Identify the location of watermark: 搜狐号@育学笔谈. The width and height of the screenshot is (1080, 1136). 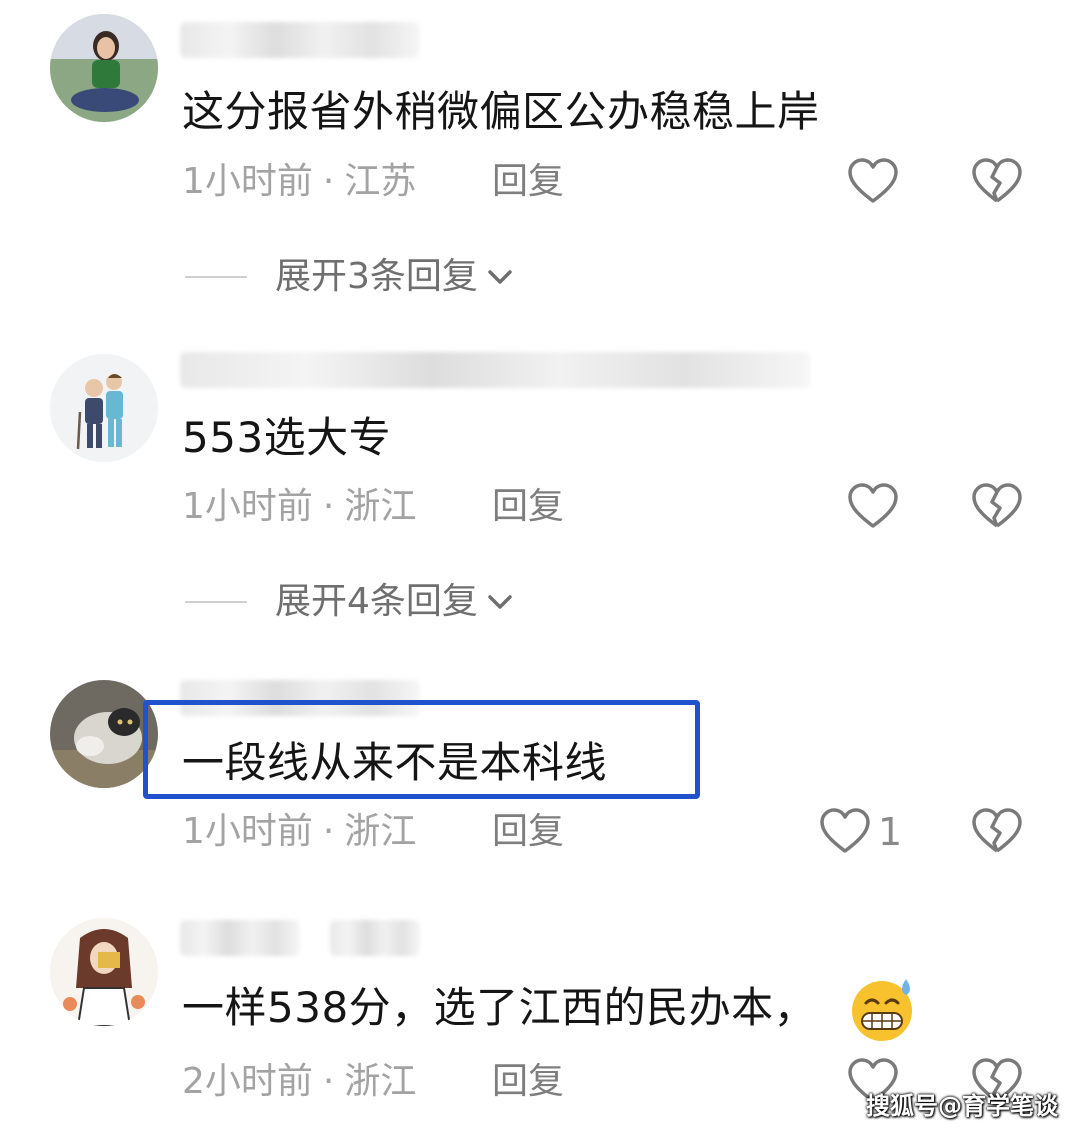
(962, 1106).